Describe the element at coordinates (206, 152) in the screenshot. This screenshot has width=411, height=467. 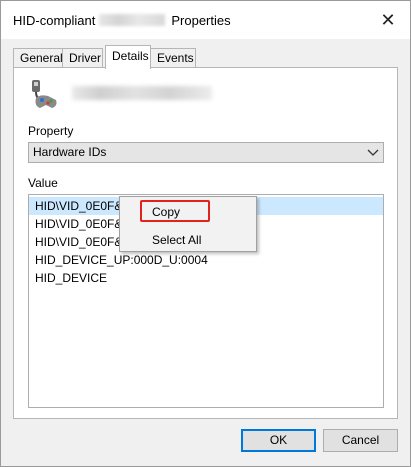
I see `property-select: Hardware IDs` at that location.